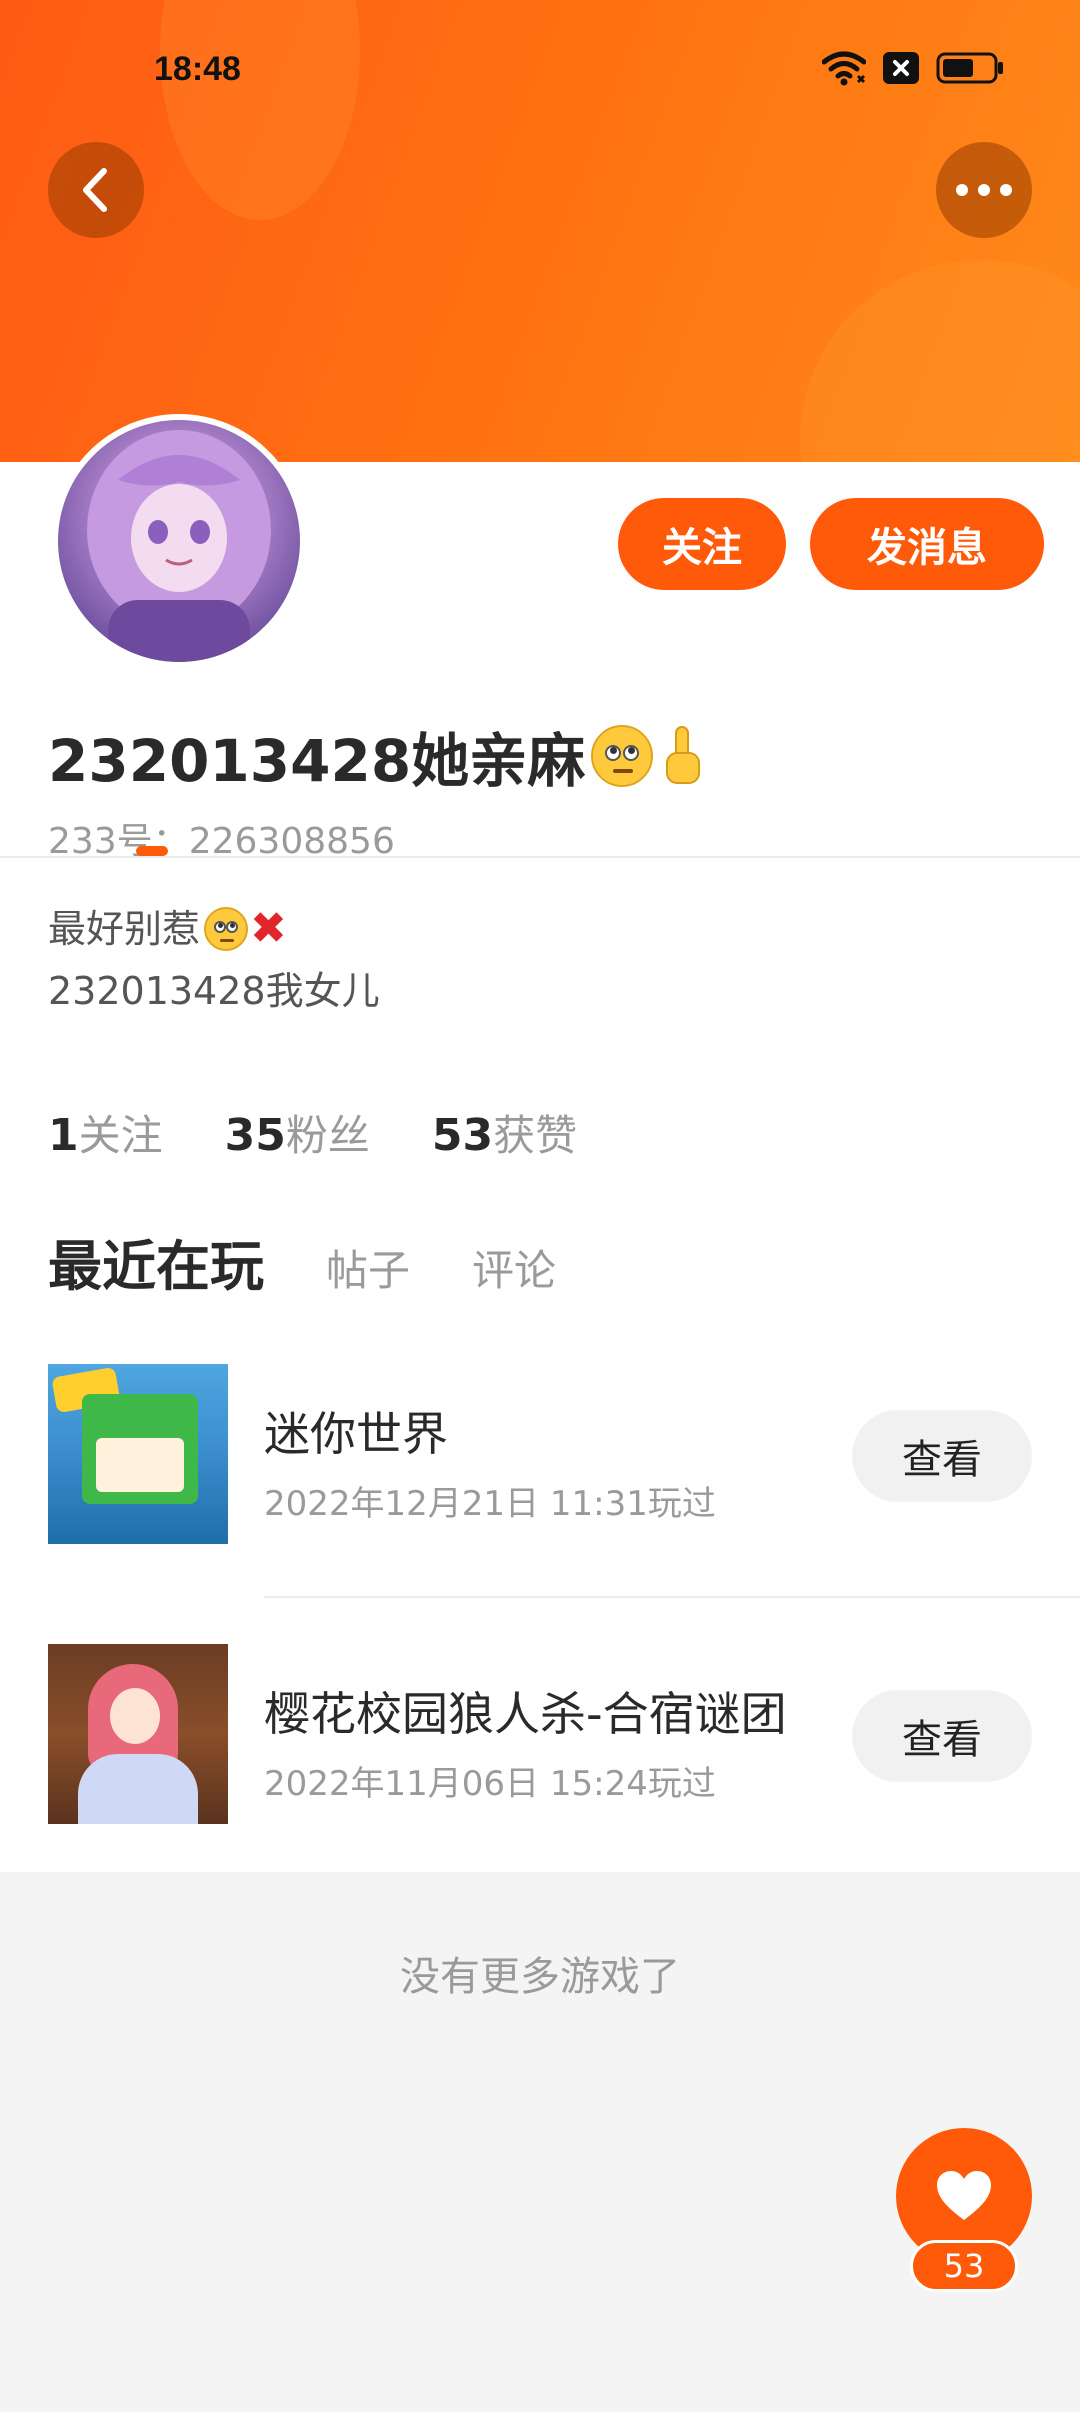 The height and width of the screenshot is (2412, 1080). I want to click on stat-following: 1关注, so click(105, 1132).